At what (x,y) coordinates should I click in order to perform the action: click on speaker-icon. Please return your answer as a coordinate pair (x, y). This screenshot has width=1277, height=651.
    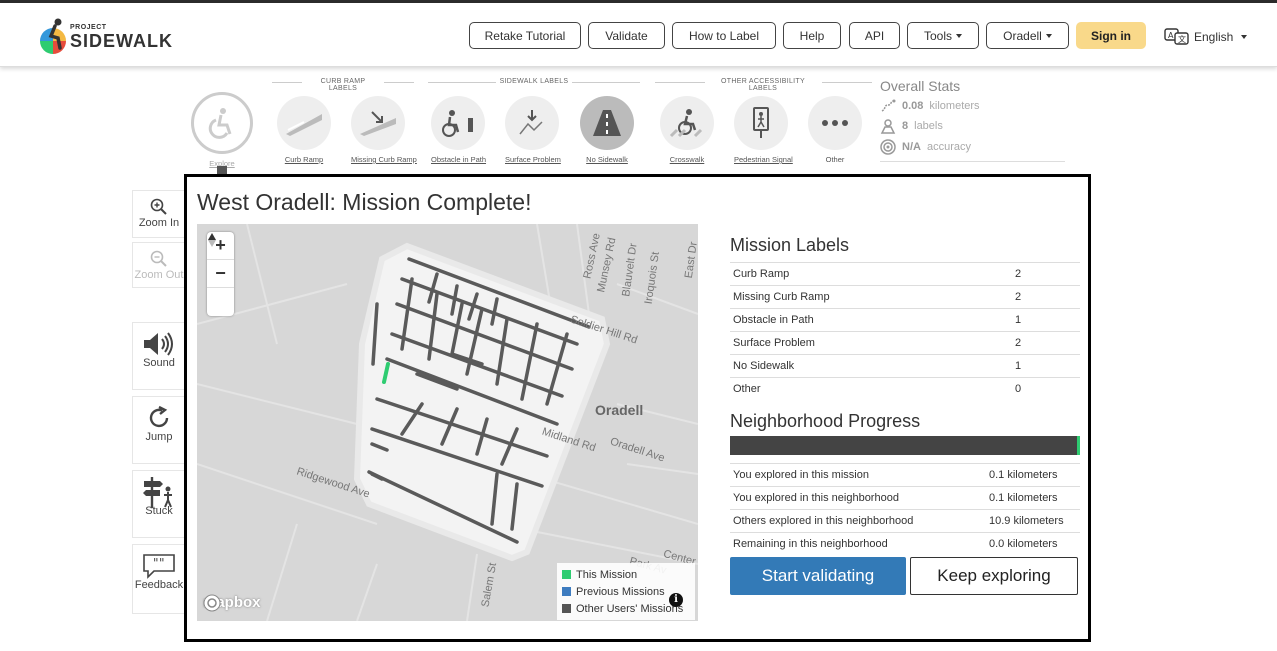
    Looking at the image, I should click on (159, 344).